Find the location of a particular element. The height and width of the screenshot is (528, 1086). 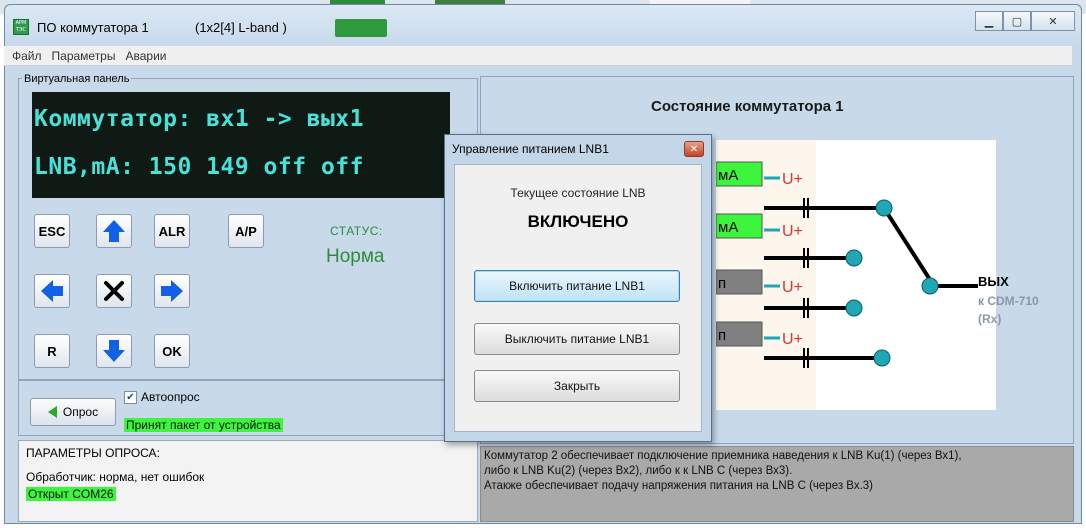

power-off-button: Выключить питание LNB1 is located at coordinates (577, 339).